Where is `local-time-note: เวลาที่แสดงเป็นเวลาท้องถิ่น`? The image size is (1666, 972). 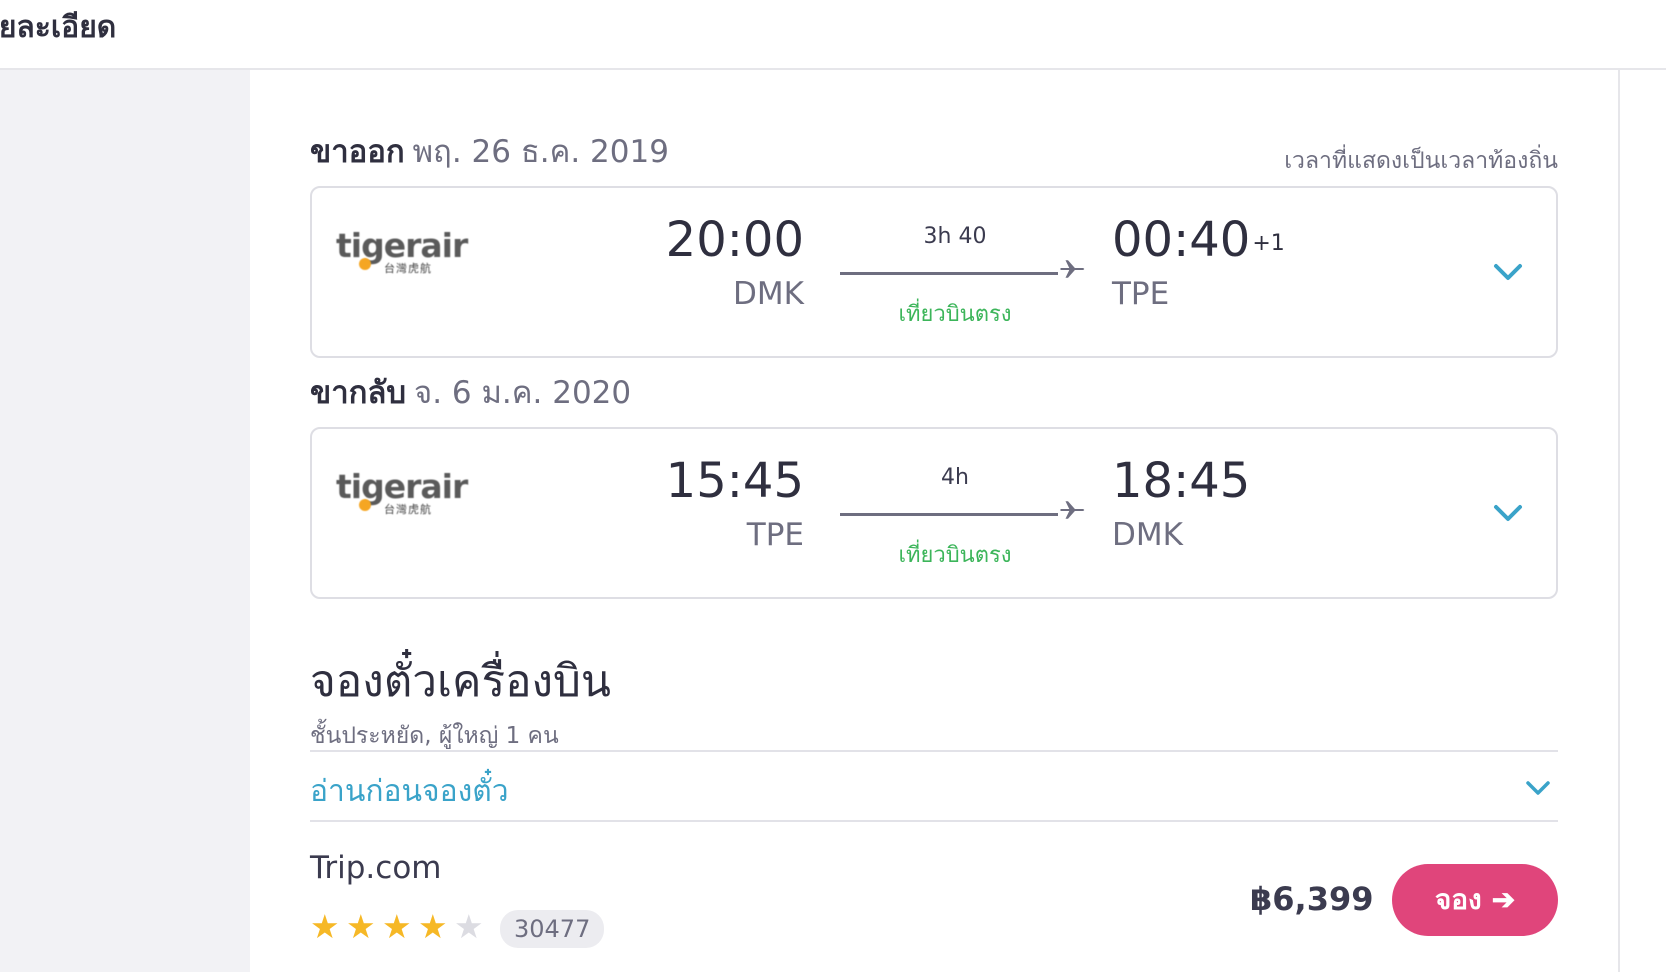
local-time-note: เวลาที่แสดงเป็นเวลาท้องถิ่น is located at coordinates (1421, 161).